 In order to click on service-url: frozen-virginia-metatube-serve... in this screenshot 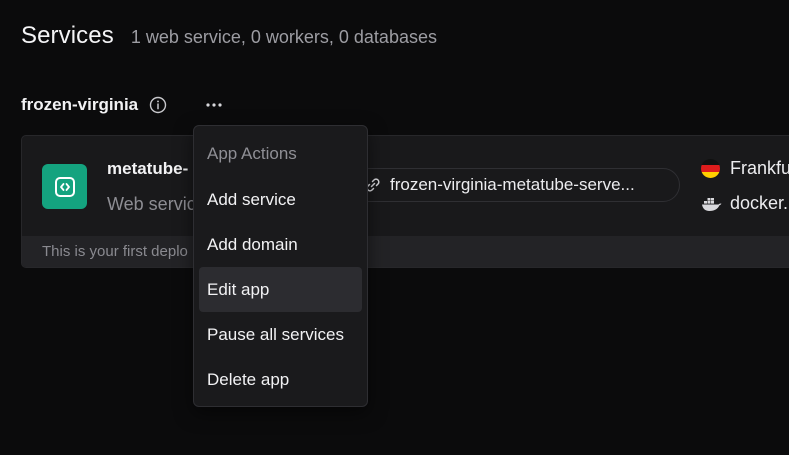, I will do `click(512, 184)`.